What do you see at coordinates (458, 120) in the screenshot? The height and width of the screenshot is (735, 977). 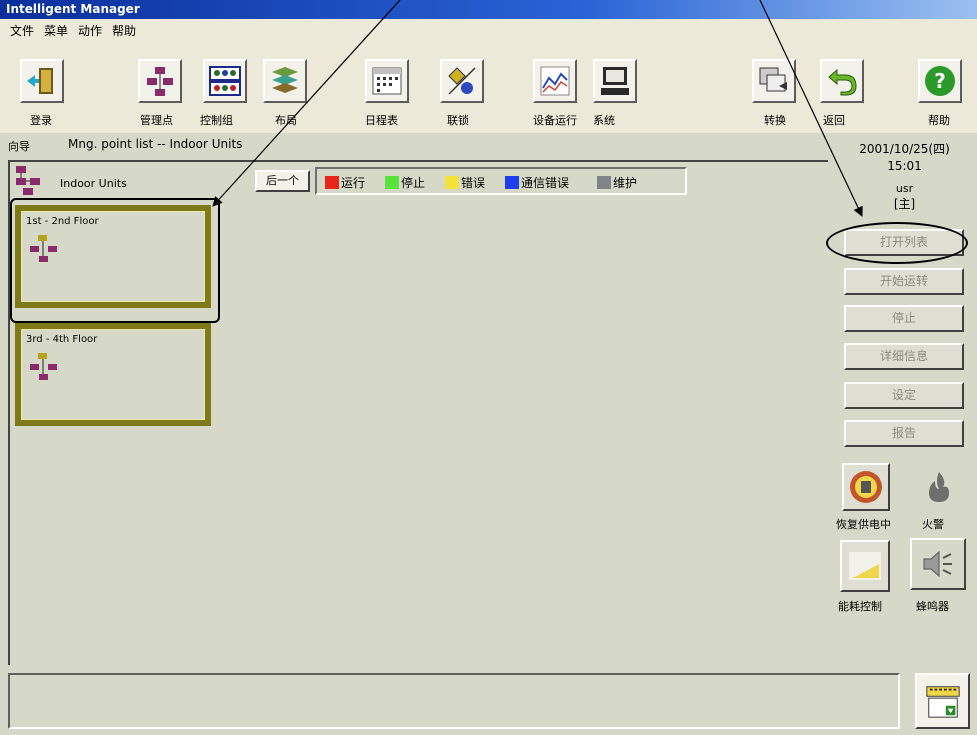 I see `interlock-label: 联锁` at bounding box center [458, 120].